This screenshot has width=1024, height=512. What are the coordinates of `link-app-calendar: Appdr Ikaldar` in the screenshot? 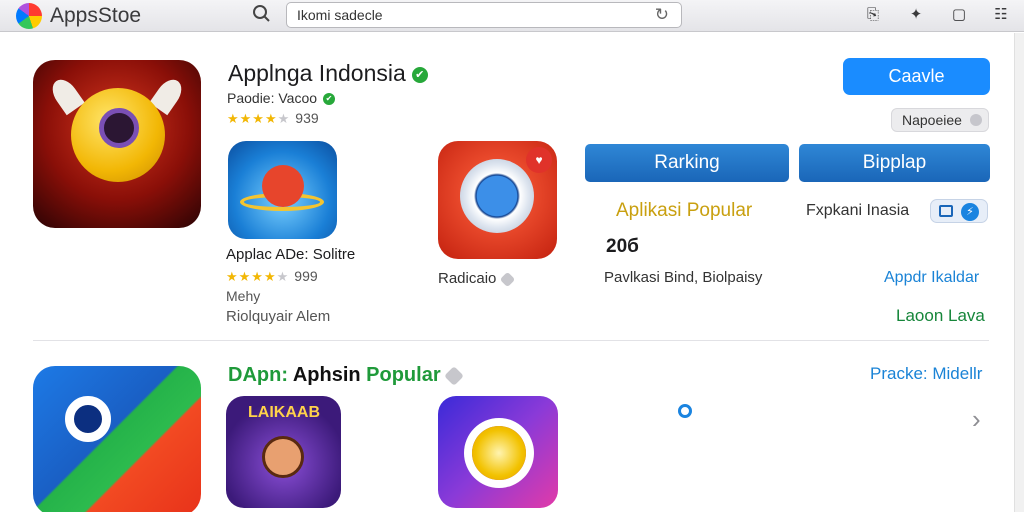 It's located at (931, 278).